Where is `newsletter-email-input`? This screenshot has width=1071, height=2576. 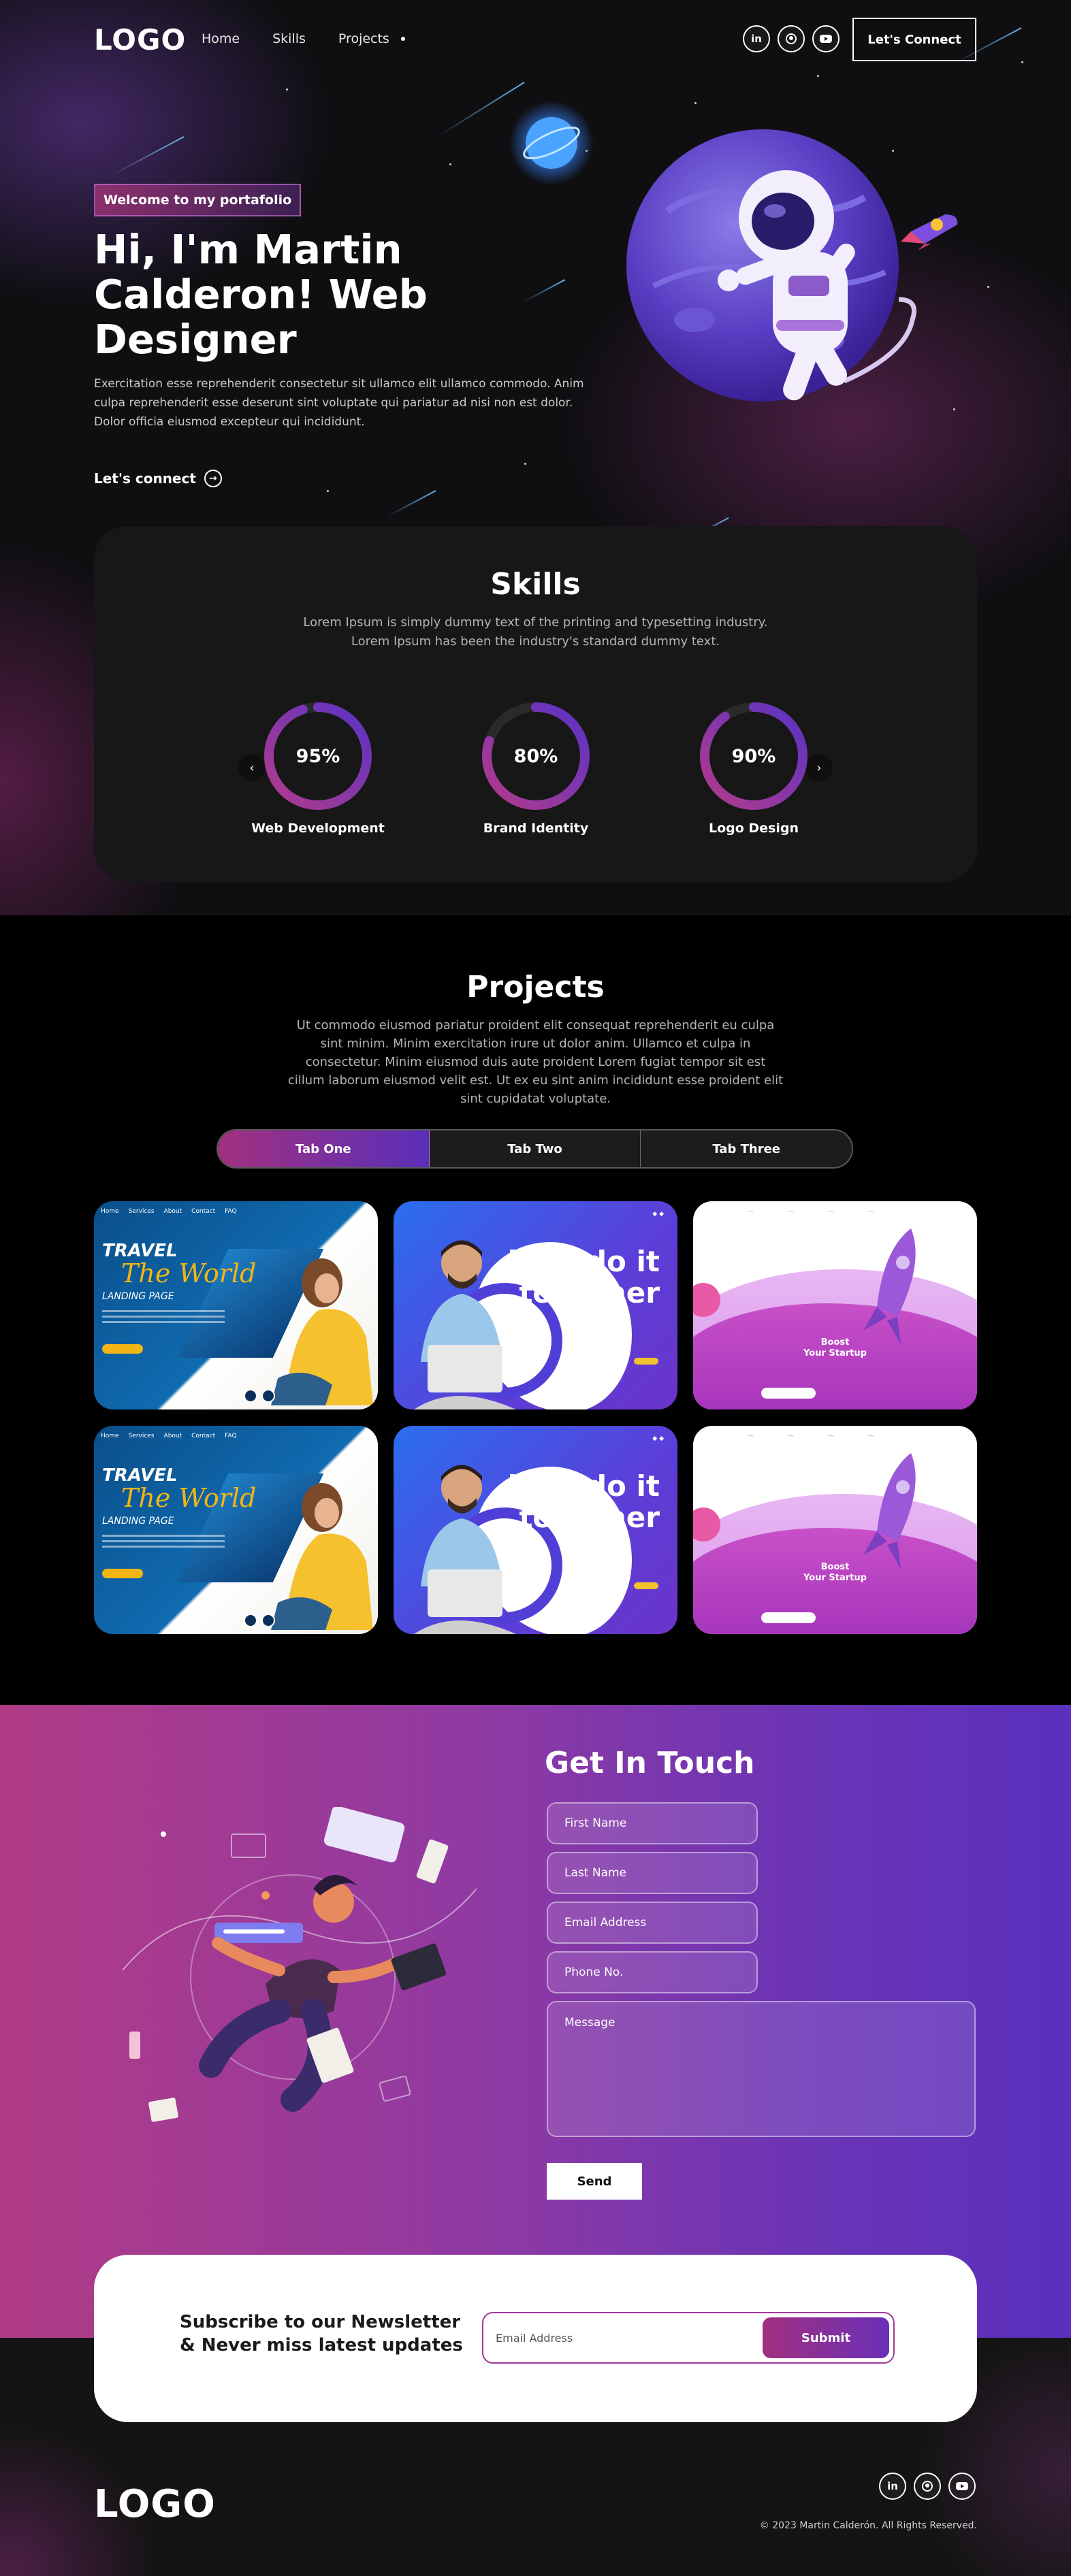
newsletter-email-input is located at coordinates (625, 2338).